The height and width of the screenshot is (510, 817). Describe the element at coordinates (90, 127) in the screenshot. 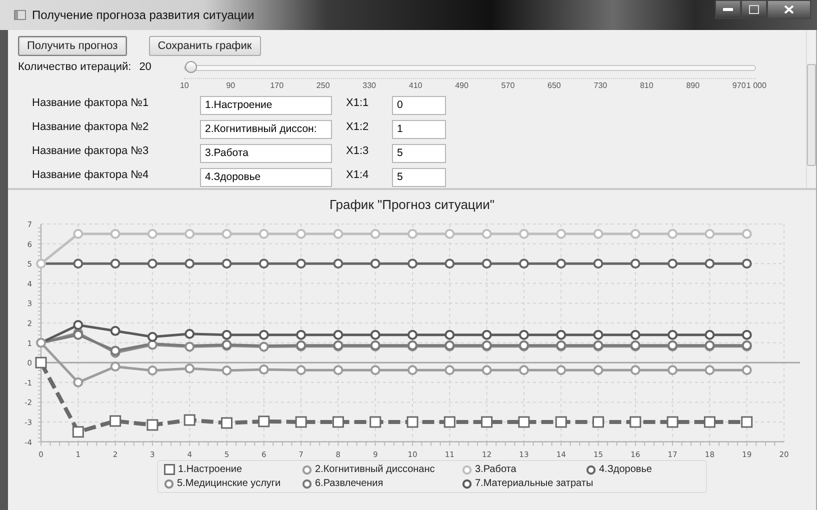

I see `factor-label: Название фактора №2` at that location.